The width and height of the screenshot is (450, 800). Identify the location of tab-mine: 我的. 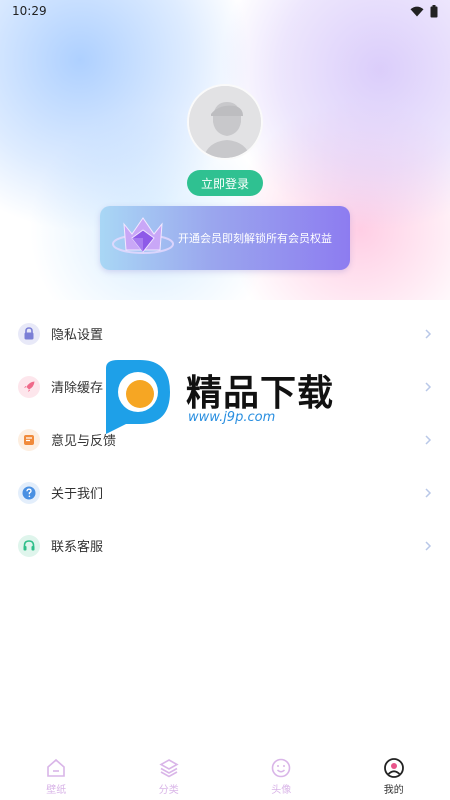
(394, 776).